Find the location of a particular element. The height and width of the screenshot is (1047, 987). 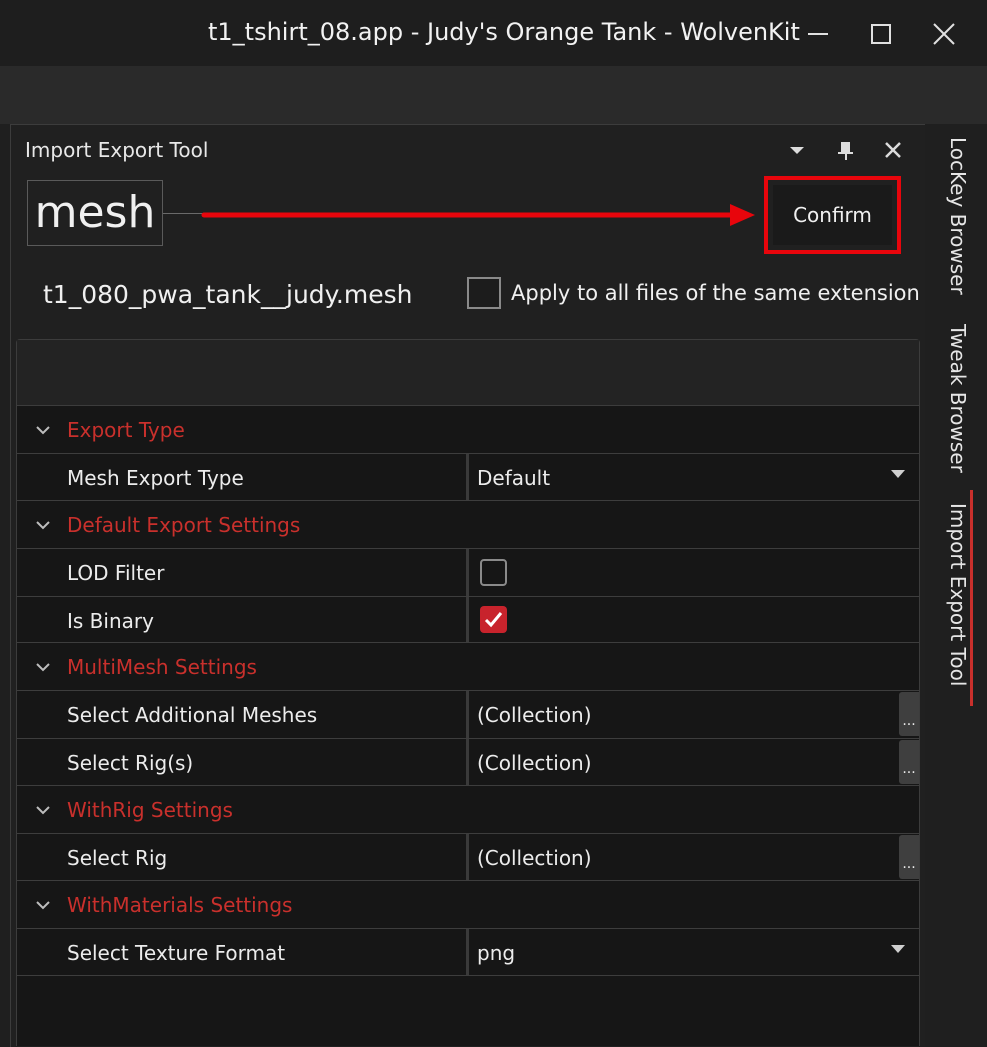

apply-all-checkbox is located at coordinates (484, 293).